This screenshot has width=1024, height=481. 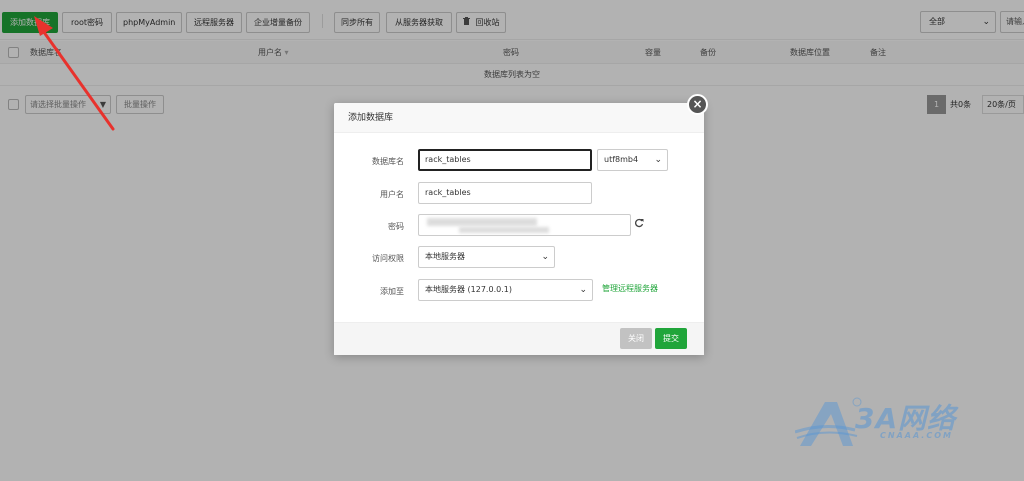 I want to click on refresh-icon, so click(x=639, y=224).